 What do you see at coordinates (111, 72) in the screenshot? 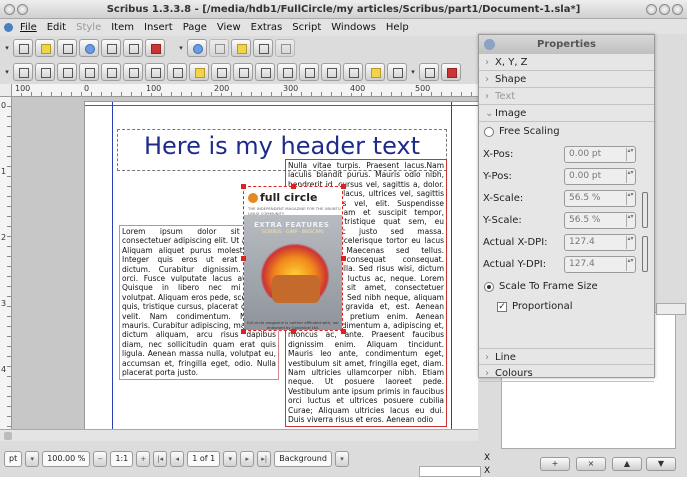
I see `shape-tool-icon` at bounding box center [111, 72].